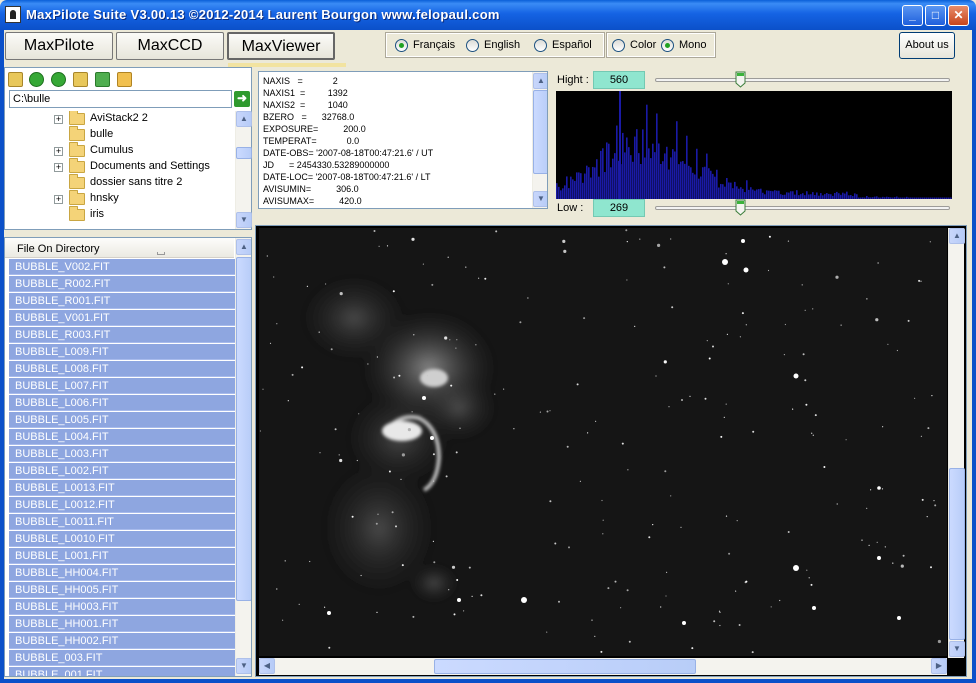 This screenshot has height=683, width=976. What do you see at coordinates (120, 99) in the screenshot?
I see `path-input: C:\bulle` at bounding box center [120, 99].